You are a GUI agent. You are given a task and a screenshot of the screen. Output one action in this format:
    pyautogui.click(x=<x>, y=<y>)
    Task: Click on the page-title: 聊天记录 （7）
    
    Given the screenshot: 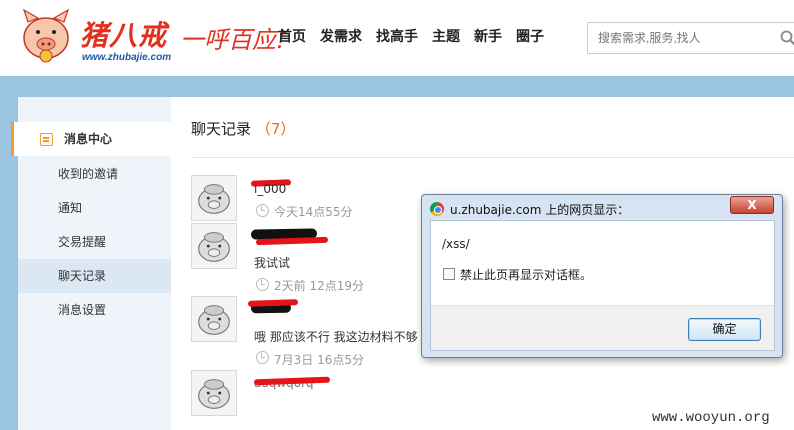 What is the action you would take?
    pyautogui.click(x=243, y=128)
    